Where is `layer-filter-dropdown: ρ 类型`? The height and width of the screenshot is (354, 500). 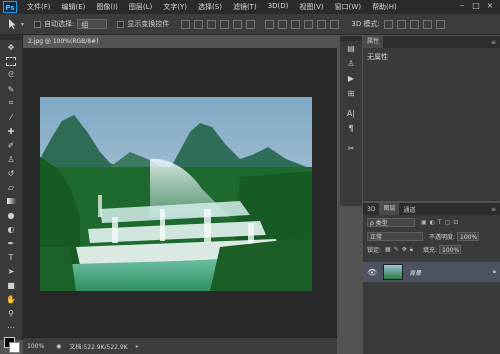 layer-filter-dropdown: ρ 类型 is located at coordinates (391, 222).